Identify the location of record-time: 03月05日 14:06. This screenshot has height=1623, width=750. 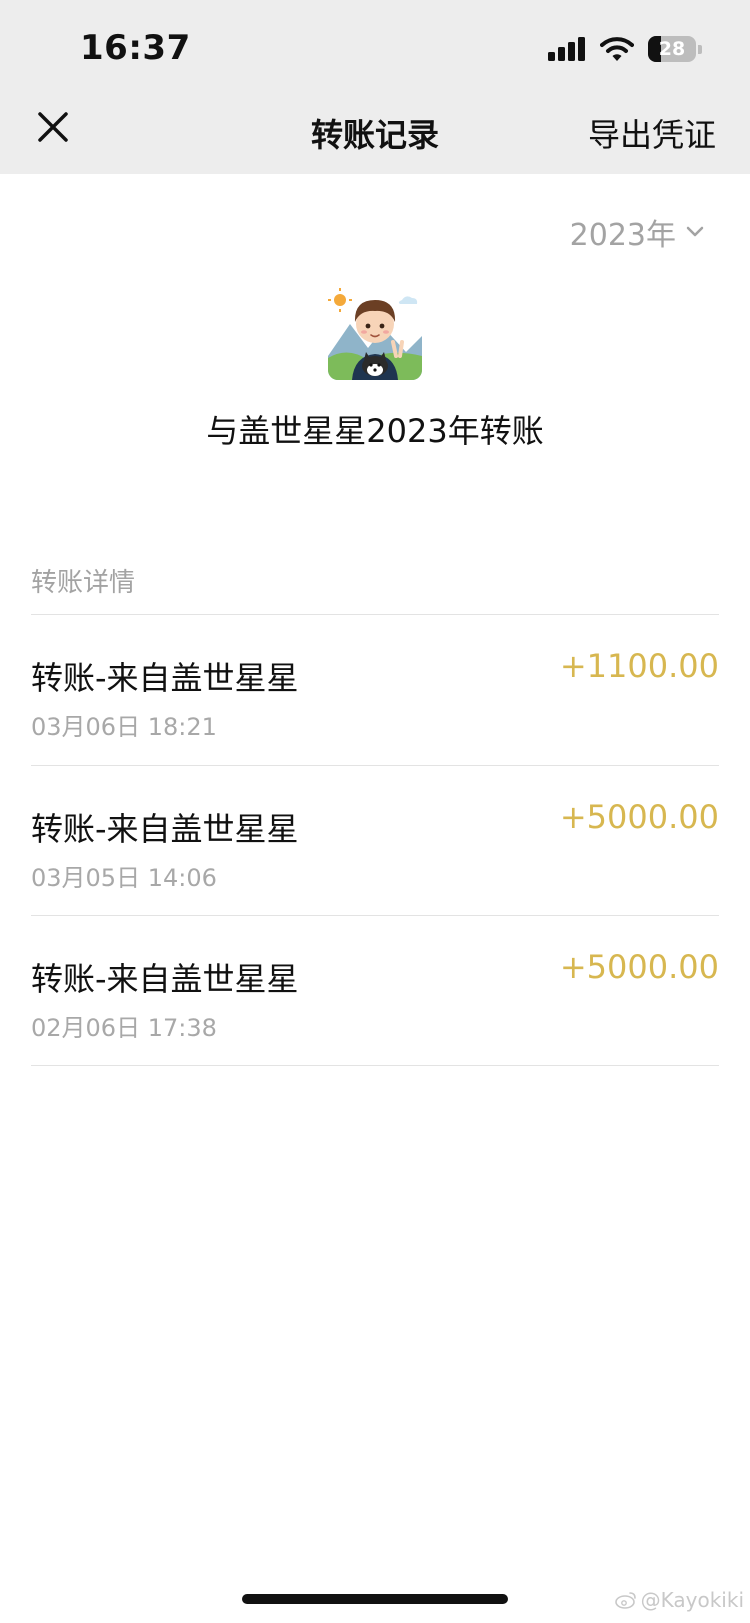
(124, 878).